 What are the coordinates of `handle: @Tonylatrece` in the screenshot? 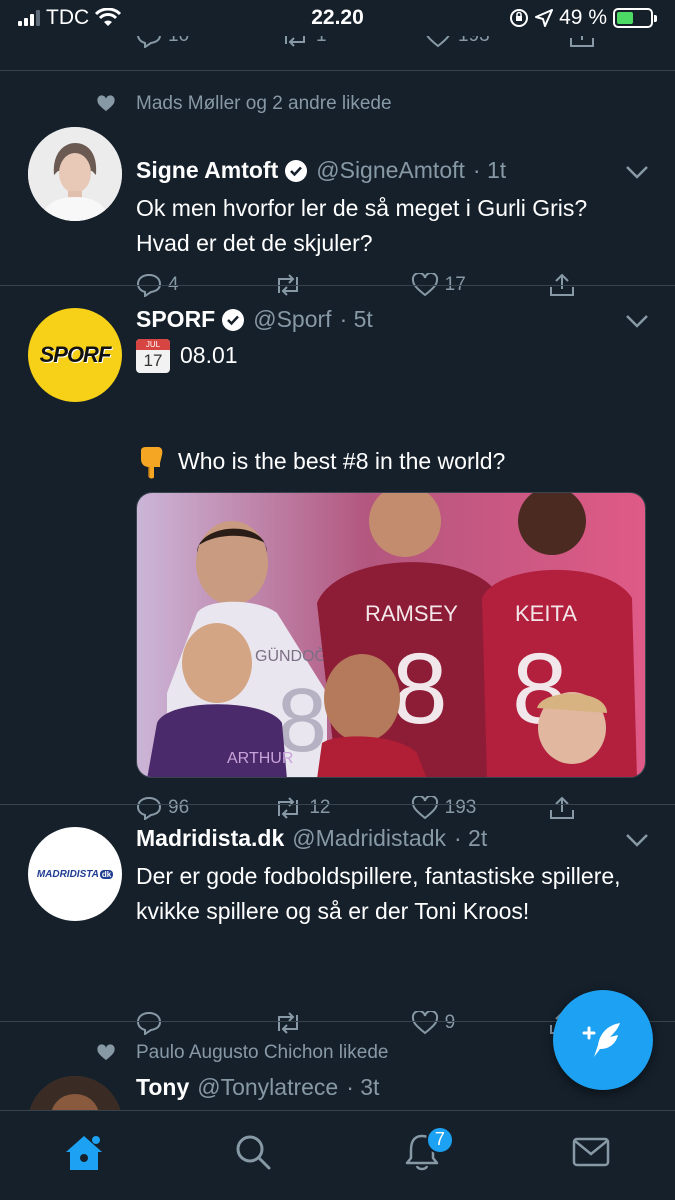 It's located at (267, 1087).